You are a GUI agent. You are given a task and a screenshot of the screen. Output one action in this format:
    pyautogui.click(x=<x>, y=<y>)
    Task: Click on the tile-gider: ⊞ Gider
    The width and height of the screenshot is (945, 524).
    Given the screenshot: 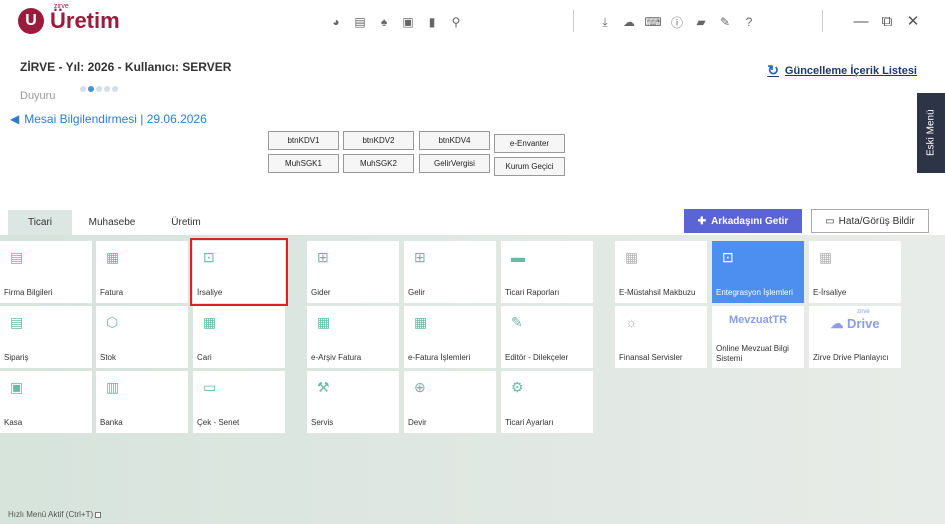 What is the action you would take?
    pyautogui.click(x=353, y=272)
    